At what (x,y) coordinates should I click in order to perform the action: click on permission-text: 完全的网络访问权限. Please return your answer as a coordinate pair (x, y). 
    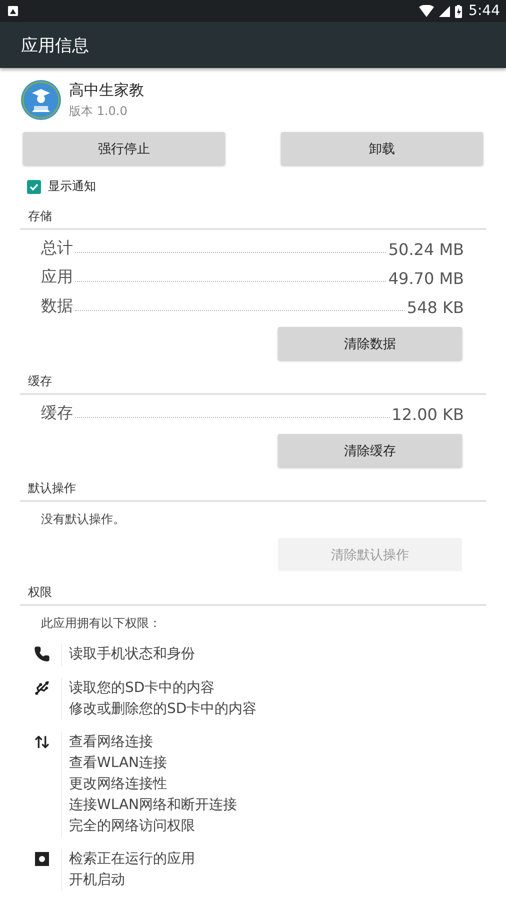
    Looking at the image, I should click on (132, 826).